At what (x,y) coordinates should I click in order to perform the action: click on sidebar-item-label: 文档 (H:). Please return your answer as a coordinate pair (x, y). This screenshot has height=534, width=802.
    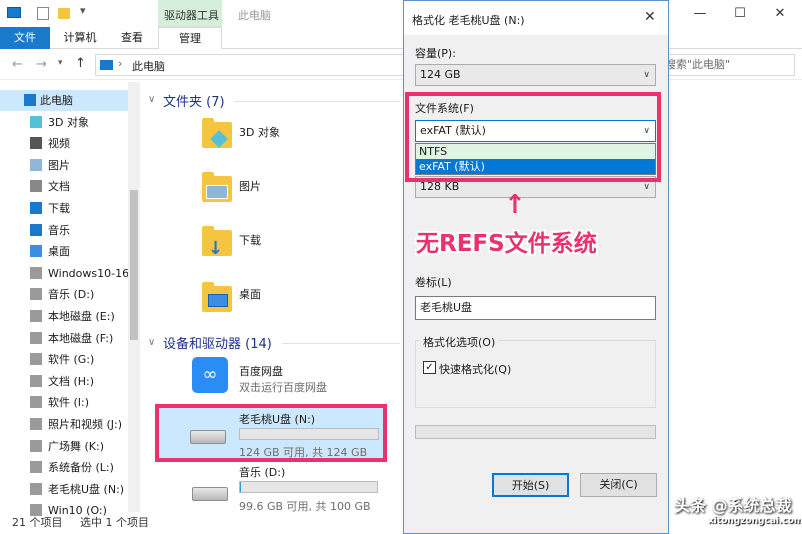
    Looking at the image, I should click on (71, 381).